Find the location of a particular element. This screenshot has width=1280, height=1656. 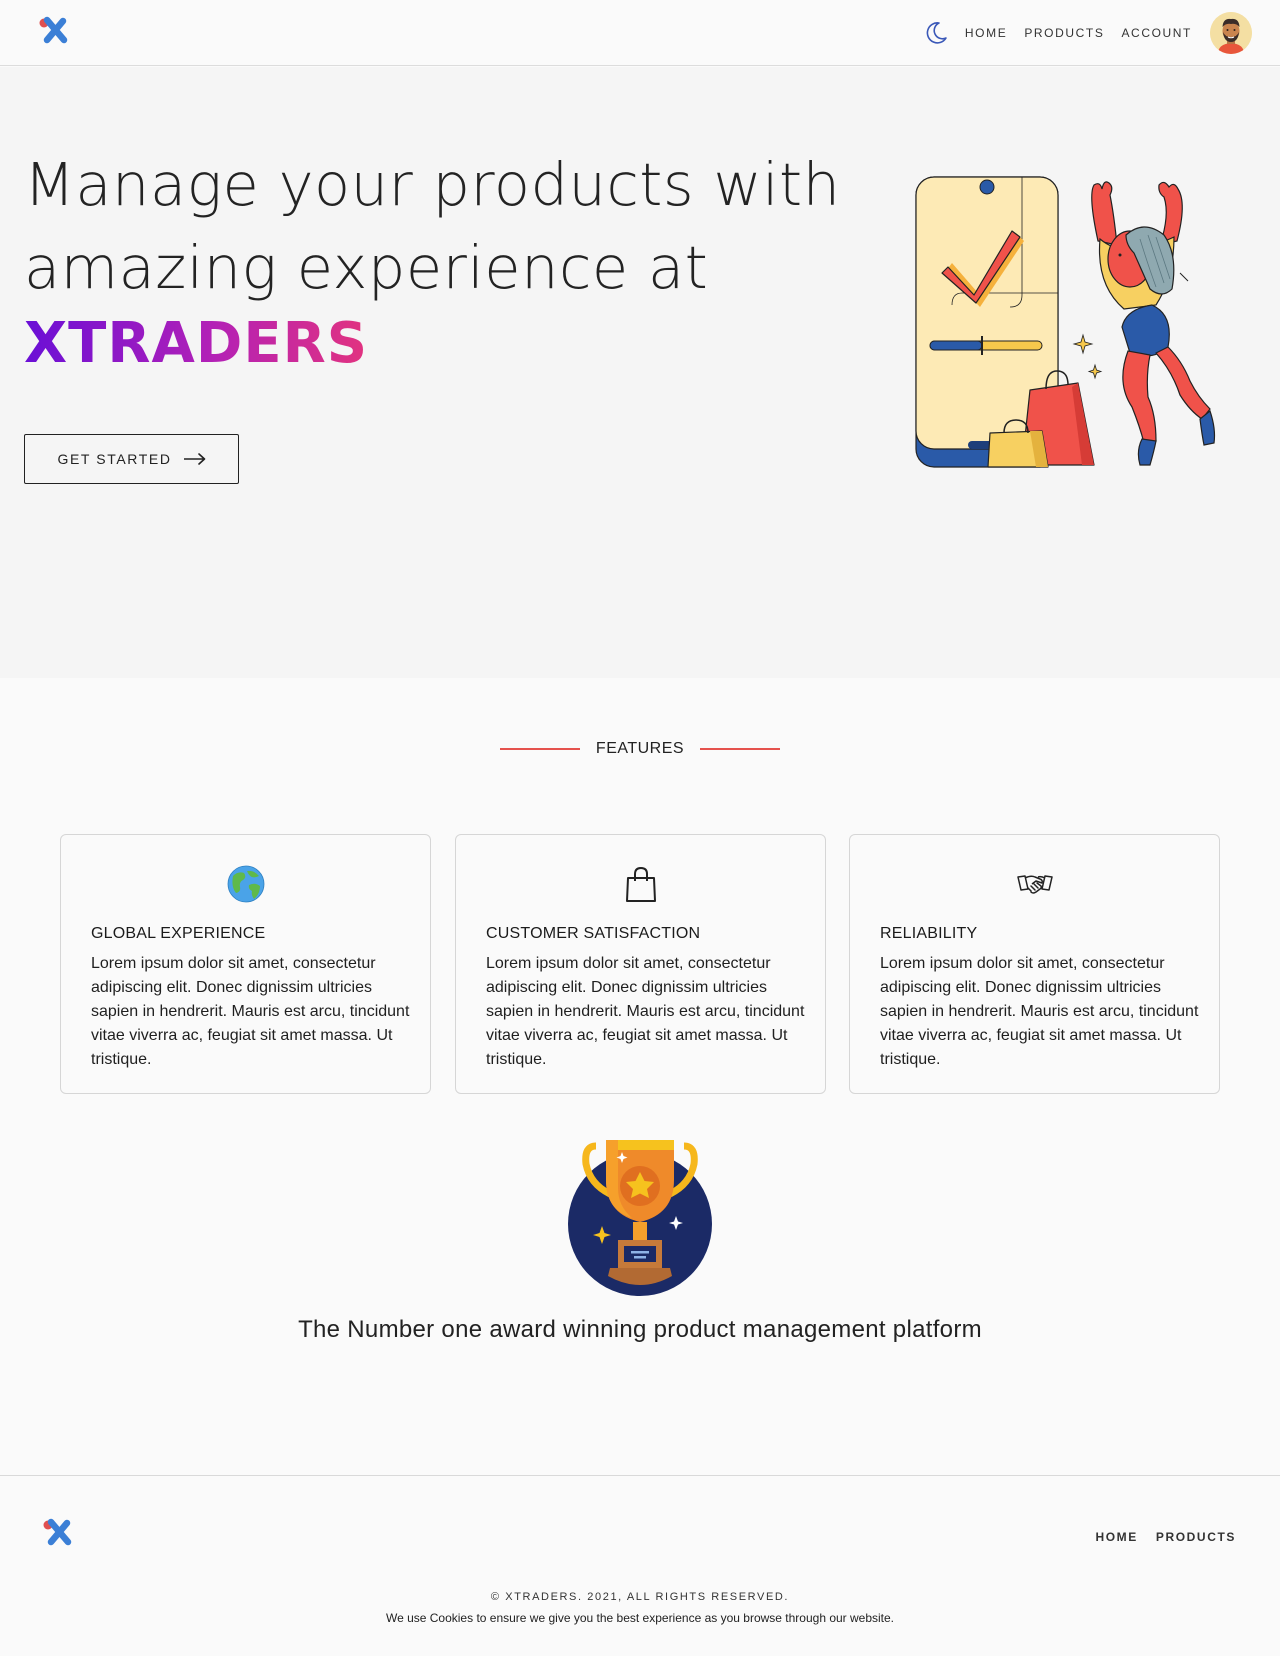

top-navbar: HOME PRODUCTS ACCOUNT is located at coordinates (640, 33).